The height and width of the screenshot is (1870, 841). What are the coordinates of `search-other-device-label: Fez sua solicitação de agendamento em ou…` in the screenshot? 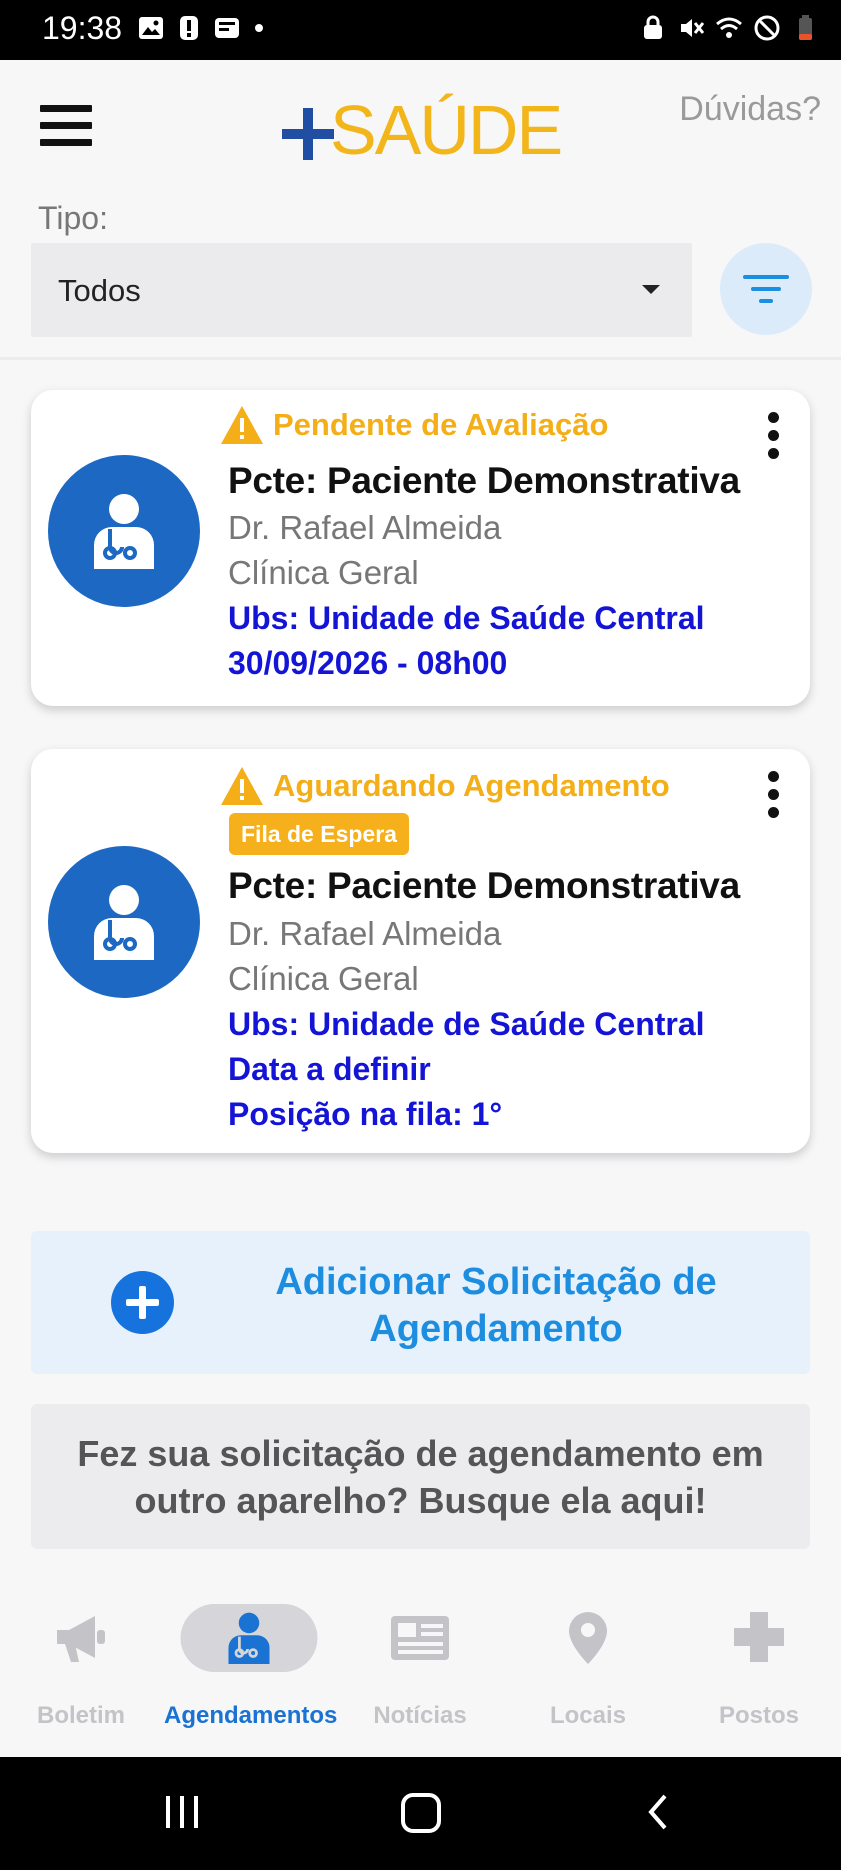 It's located at (420, 1477).